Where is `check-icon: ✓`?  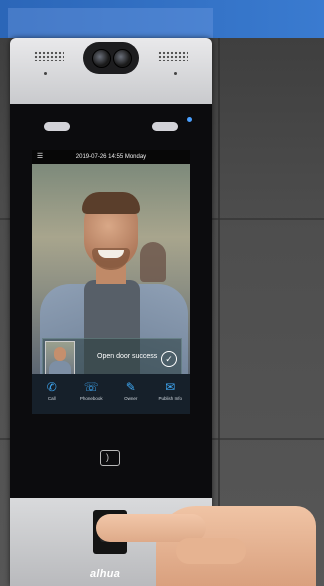
check-icon: ✓ is located at coordinates (169, 359).